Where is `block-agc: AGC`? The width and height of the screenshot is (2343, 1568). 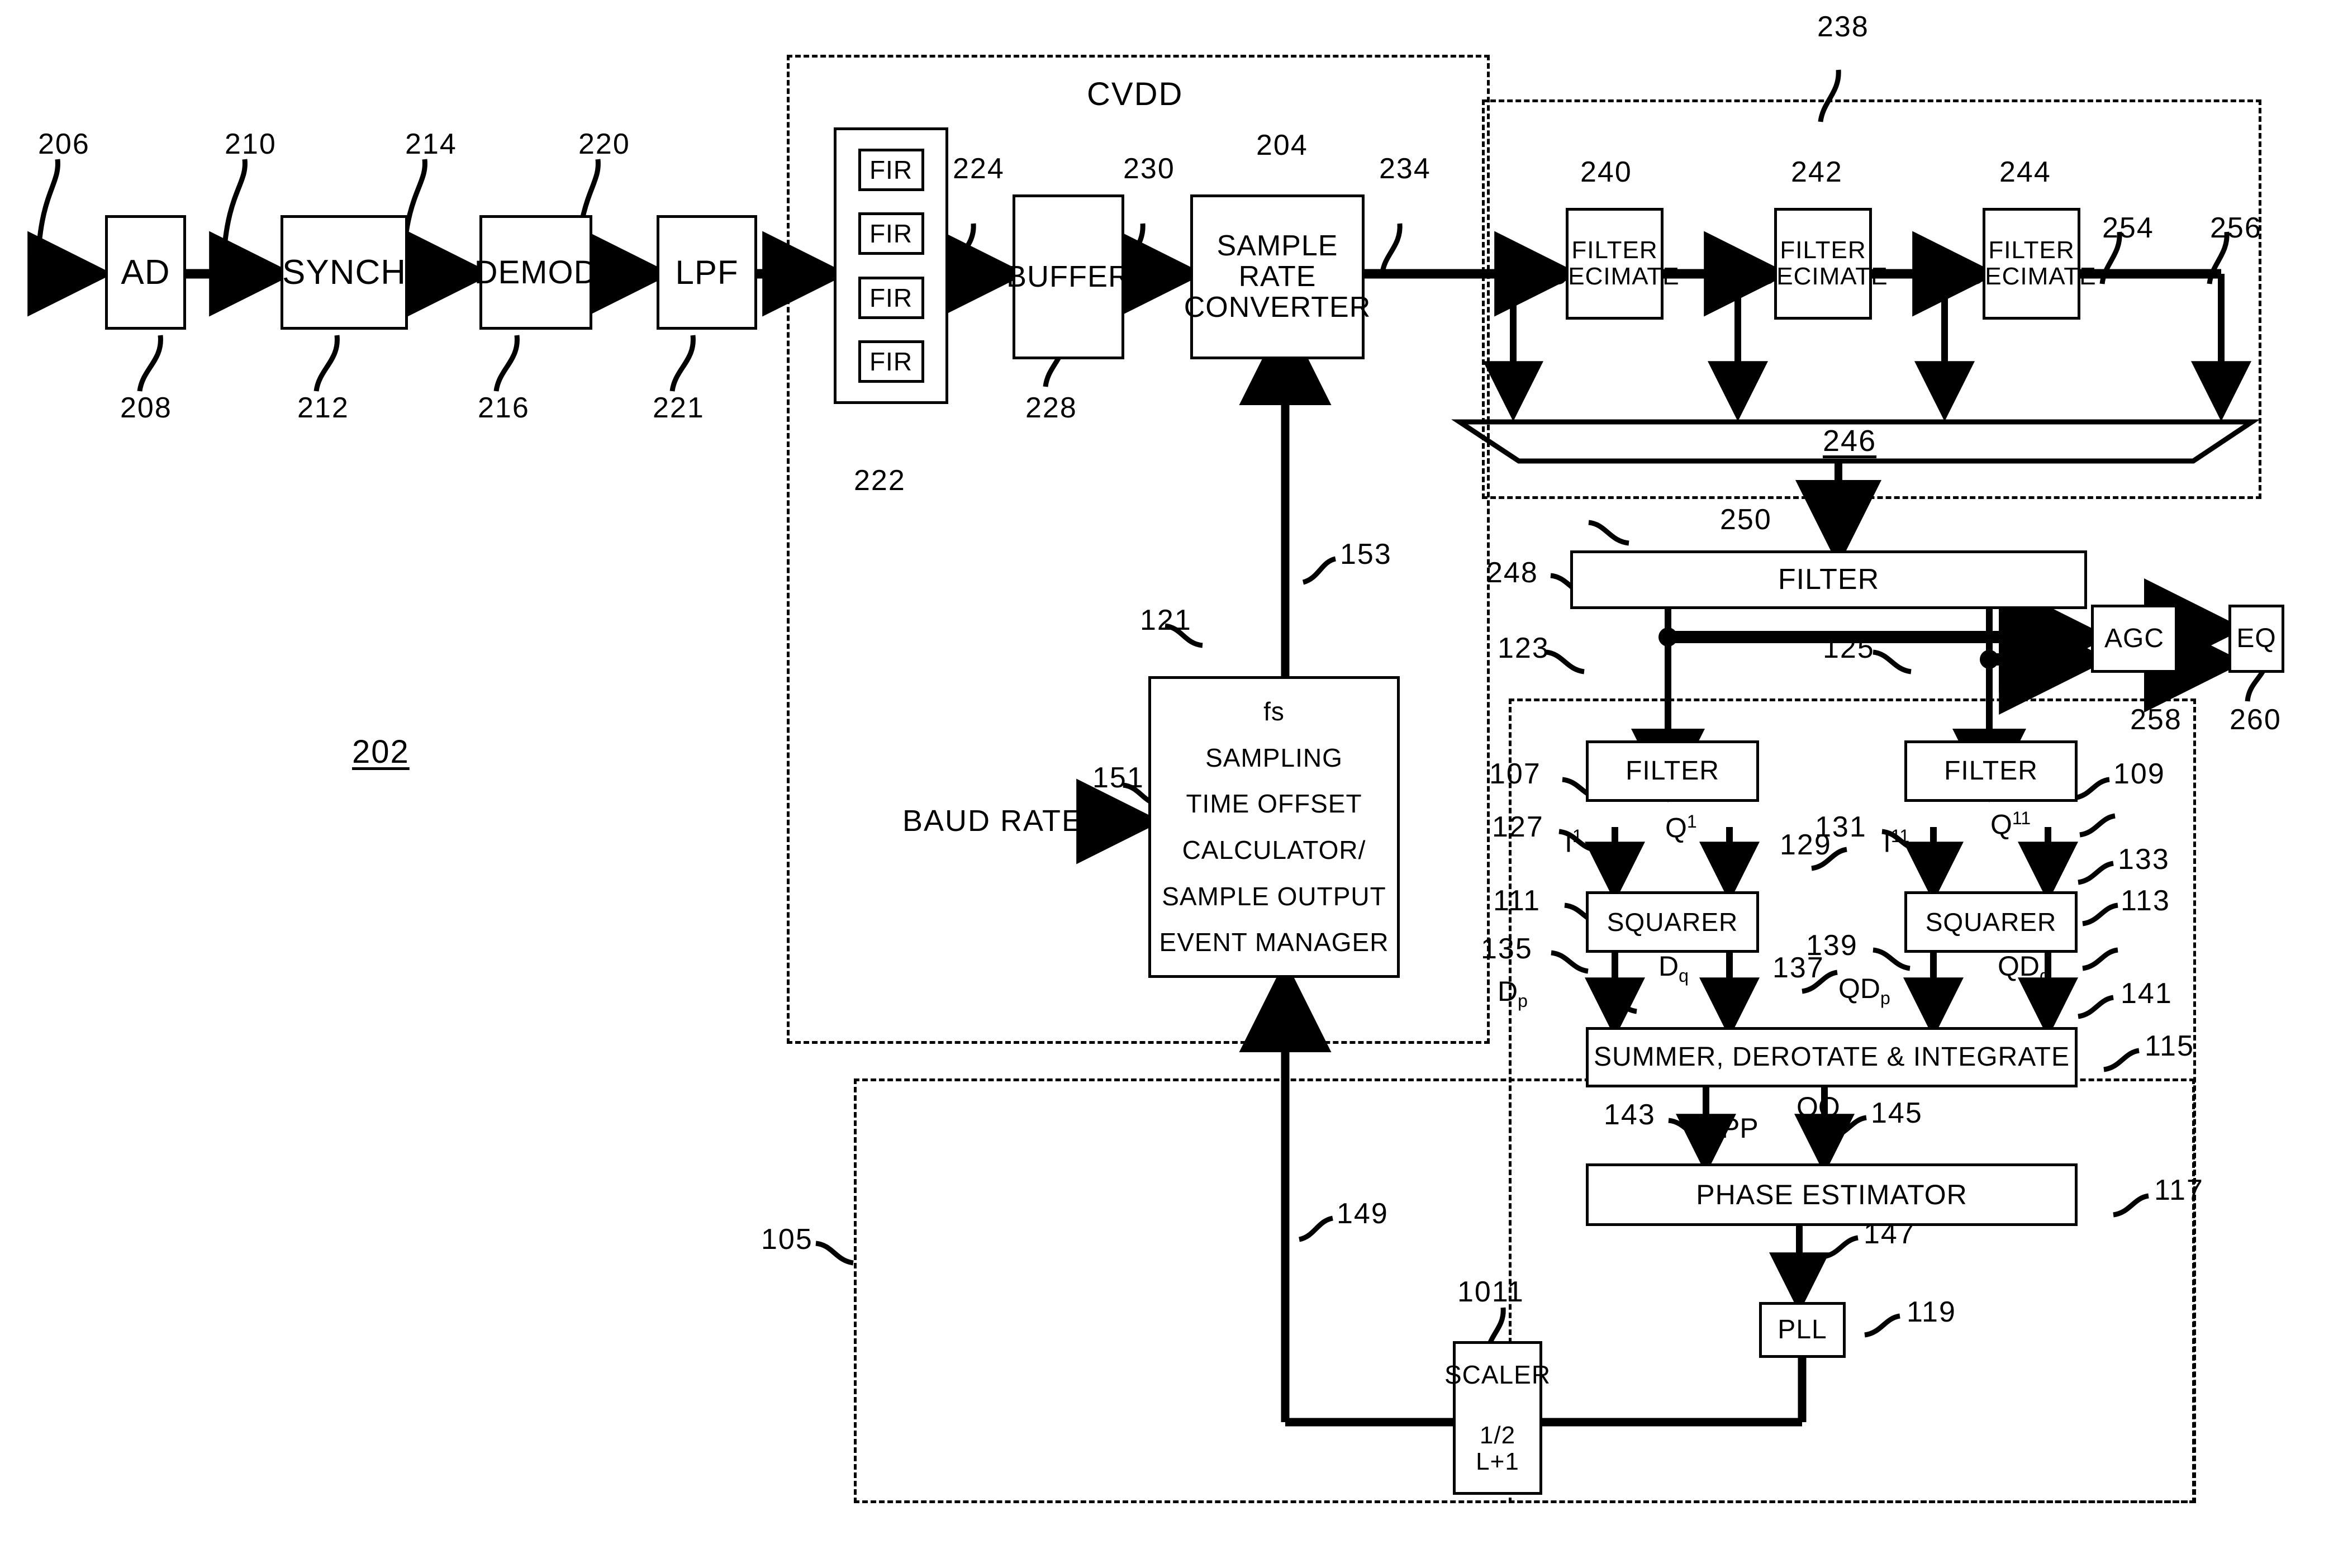
block-agc: AGC is located at coordinates (2134, 639).